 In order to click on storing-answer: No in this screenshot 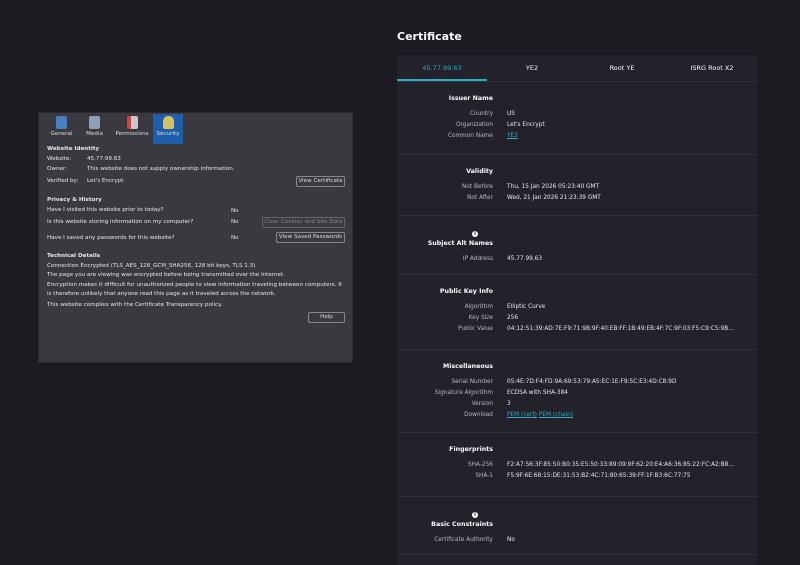, I will do `click(235, 222)`.